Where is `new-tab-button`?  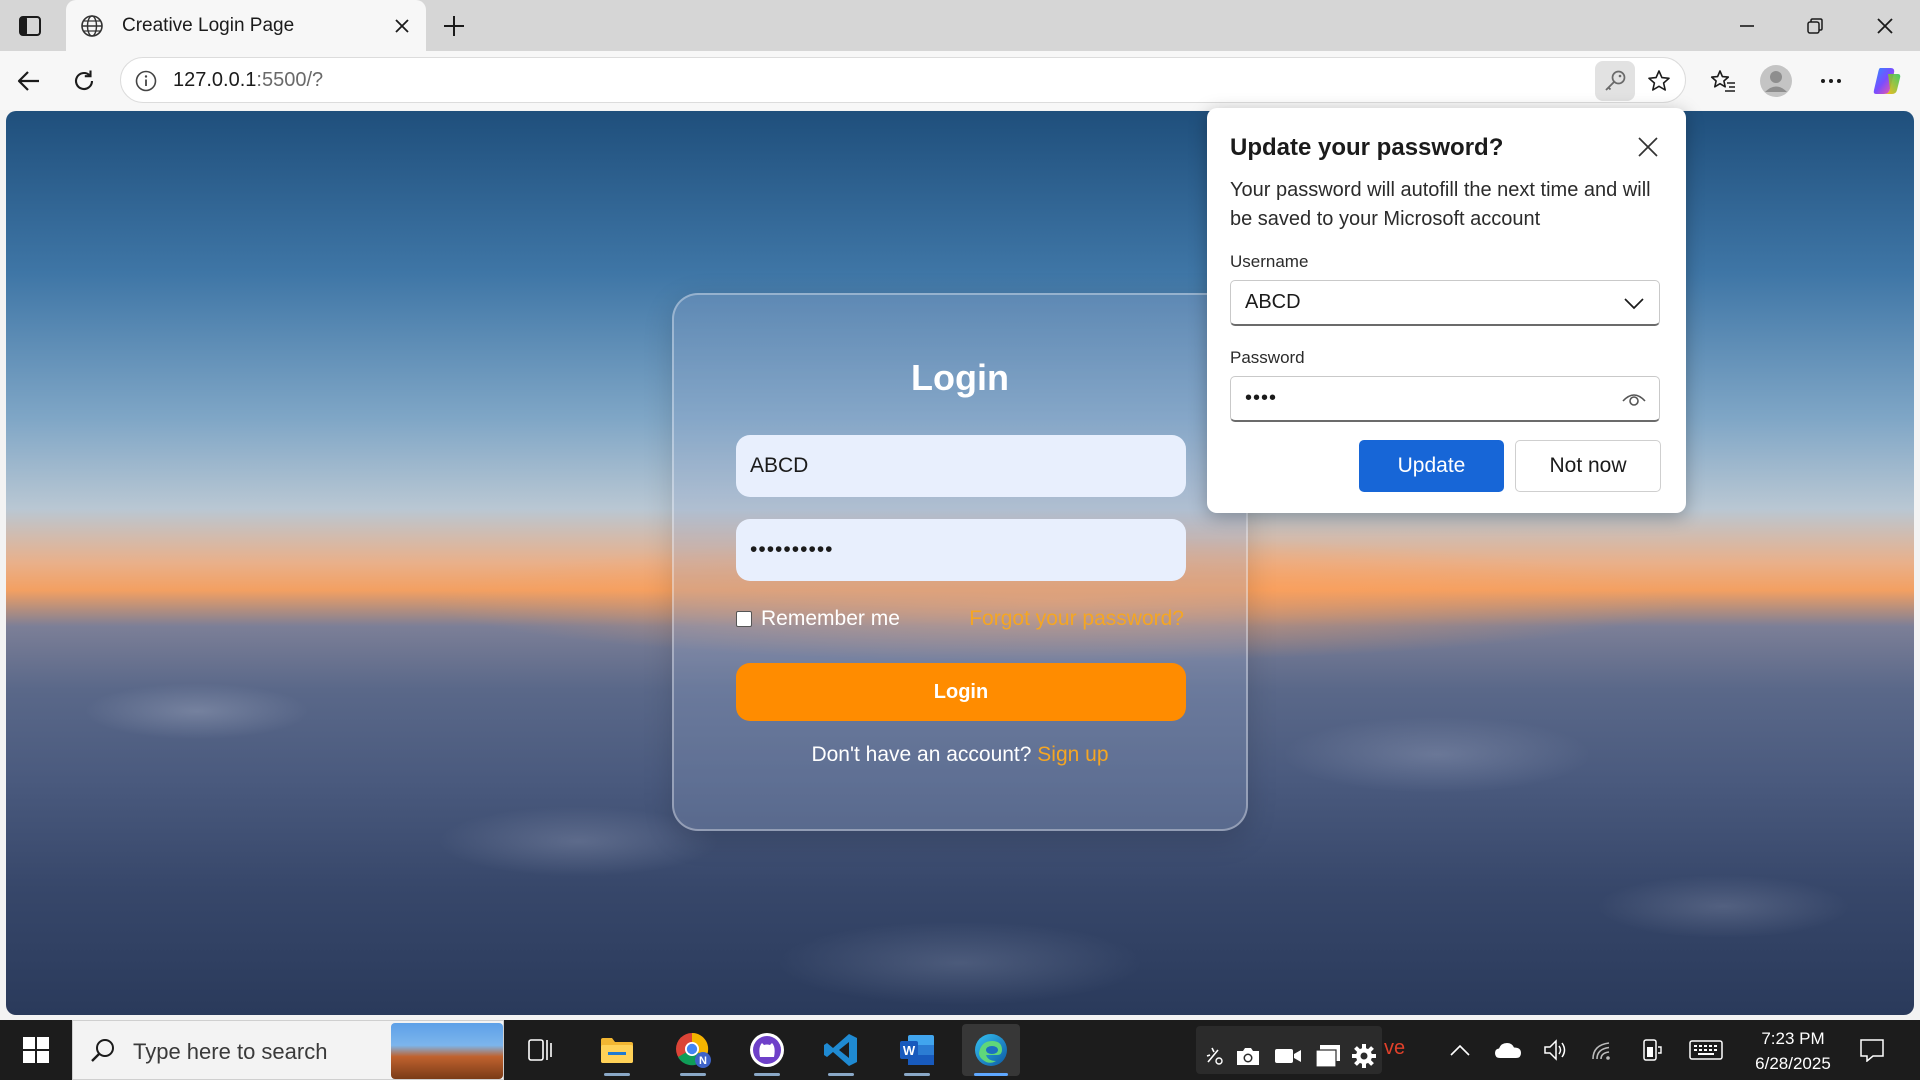
new-tab-button is located at coordinates (454, 26).